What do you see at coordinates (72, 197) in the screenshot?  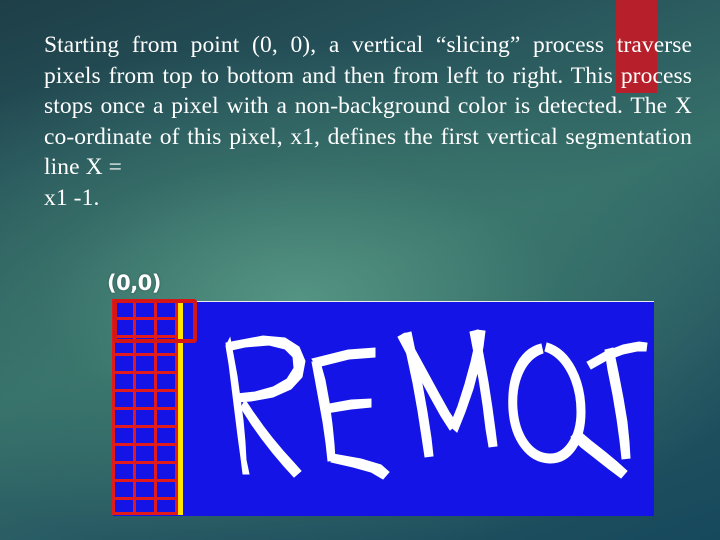 I see `body-last-line: x1 -1.` at bounding box center [72, 197].